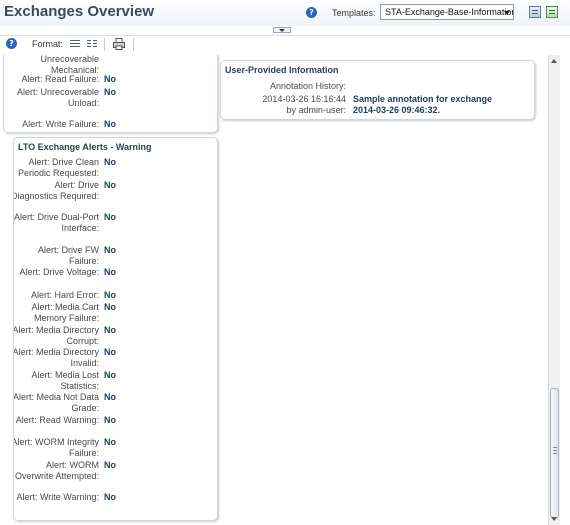 The width and height of the screenshot is (570, 525). What do you see at coordinates (59, 272) in the screenshot?
I see `alert-label: Alert: Drive Voltage:` at bounding box center [59, 272].